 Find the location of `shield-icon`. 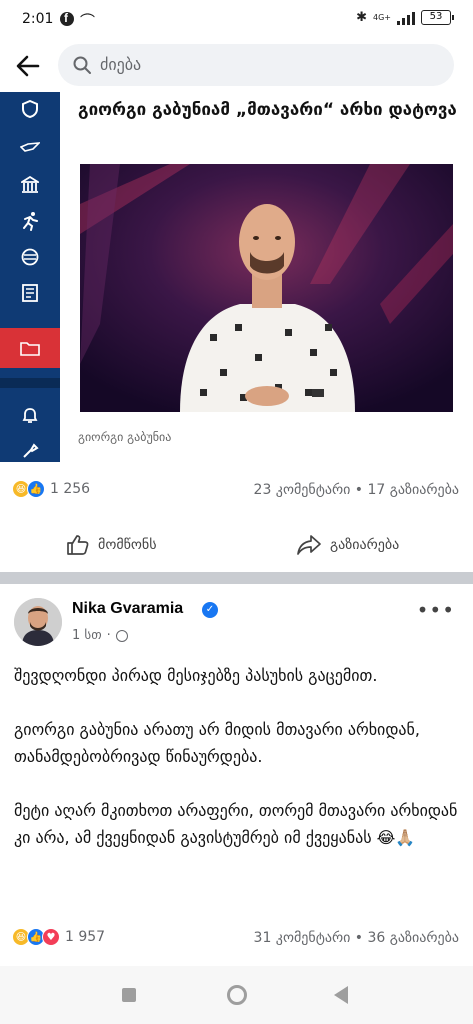

shield-icon is located at coordinates (30, 109).